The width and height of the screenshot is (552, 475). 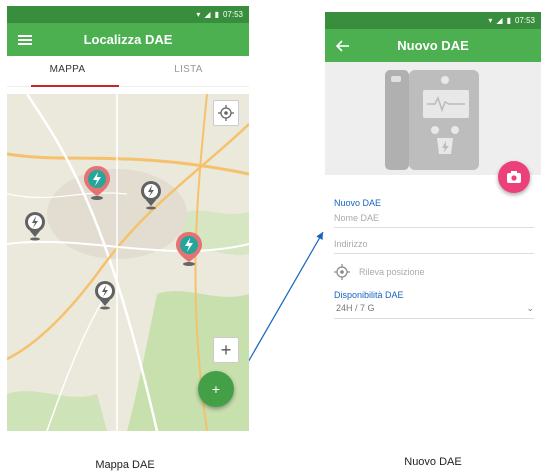 What do you see at coordinates (530, 308) in the screenshot?
I see `chevron-down-icon: ⌄` at bounding box center [530, 308].